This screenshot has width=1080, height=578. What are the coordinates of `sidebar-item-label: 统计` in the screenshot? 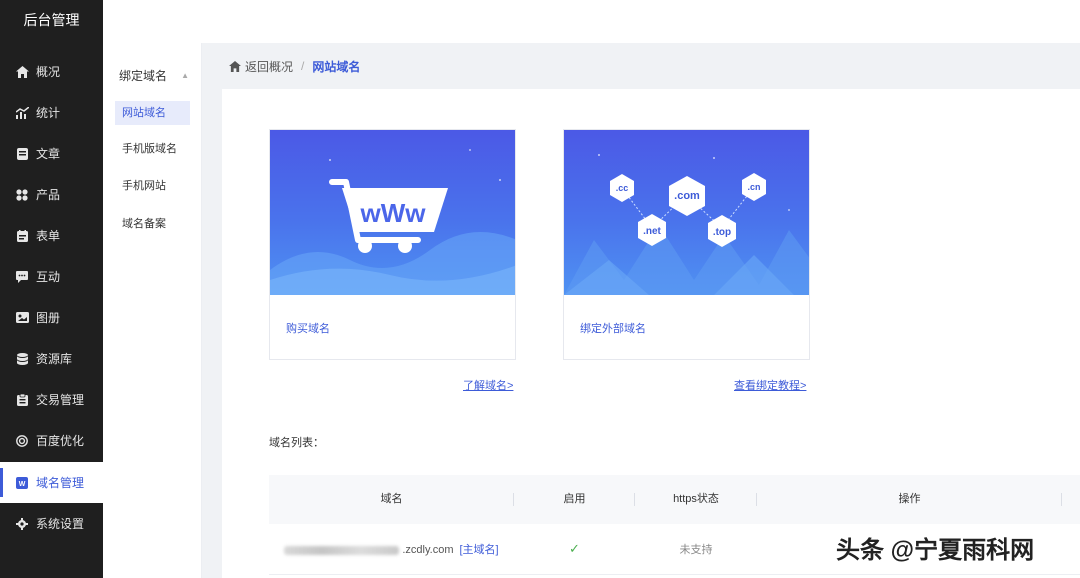 It's located at (48, 113).